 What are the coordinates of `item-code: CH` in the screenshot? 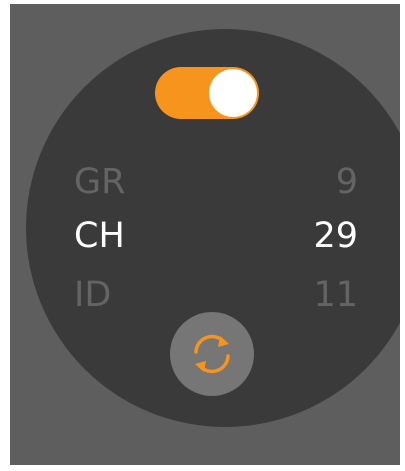 It's located at (99, 236).